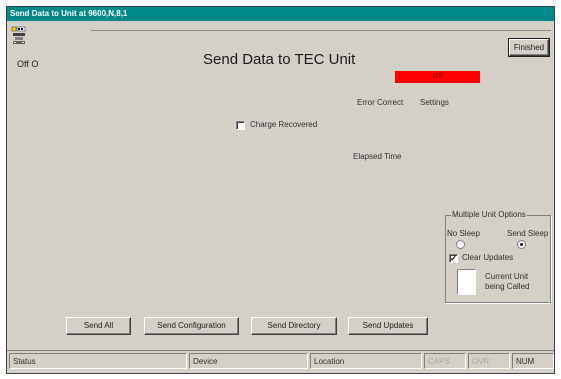 Image resolution: width=561 pixels, height=379 pixels. Describe the element at coordinates (533, 361) in the screenshot. I see `statusbar-num: NUM` at that location.